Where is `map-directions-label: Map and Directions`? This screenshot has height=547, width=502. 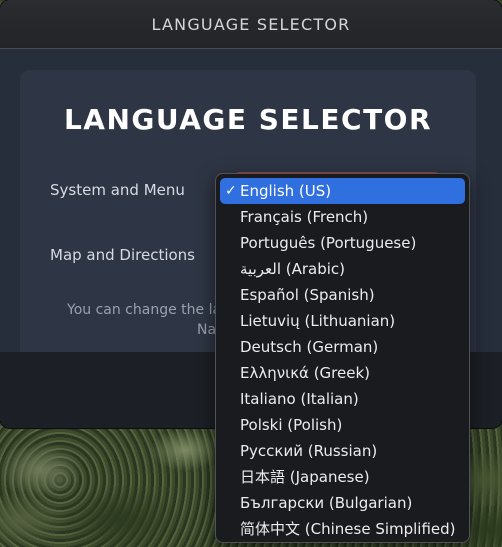
map-directions-label: Map and Directions is located at coordinates (122, 255).